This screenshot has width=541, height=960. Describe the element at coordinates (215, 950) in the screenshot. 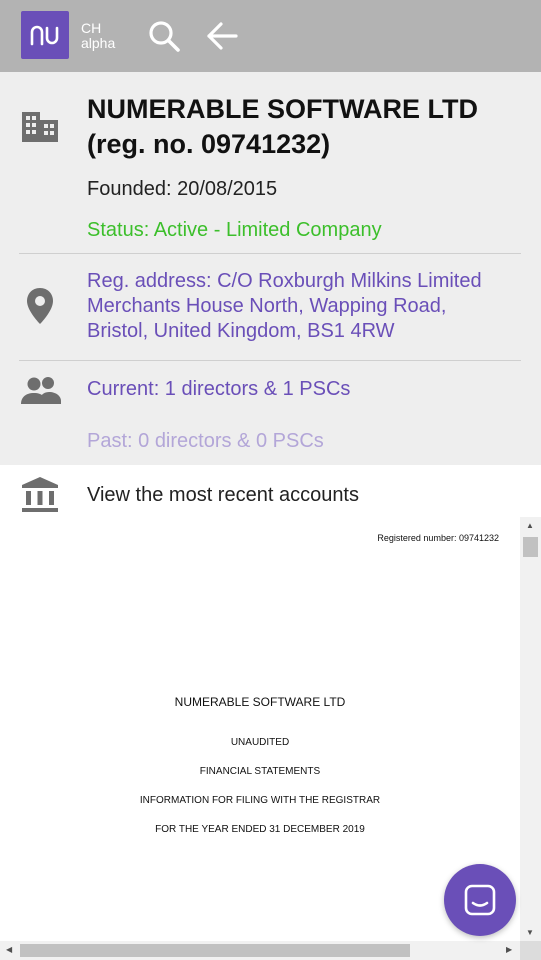

I see `horizontal-scroll-thumb` at that location.